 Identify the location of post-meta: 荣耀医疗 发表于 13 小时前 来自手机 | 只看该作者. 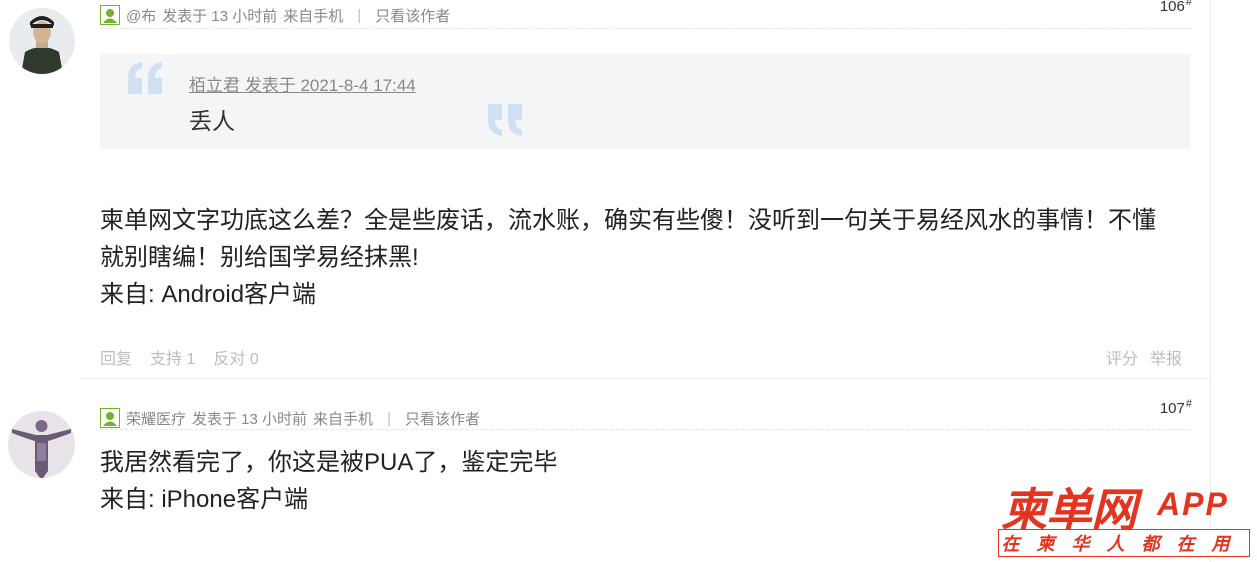
(290, 418).